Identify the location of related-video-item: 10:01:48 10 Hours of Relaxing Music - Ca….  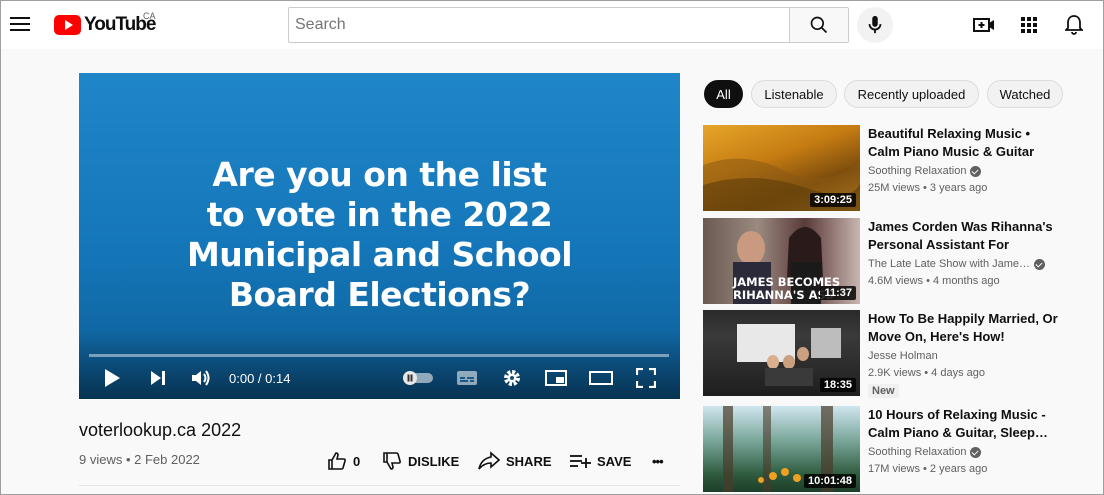
(898, 450).